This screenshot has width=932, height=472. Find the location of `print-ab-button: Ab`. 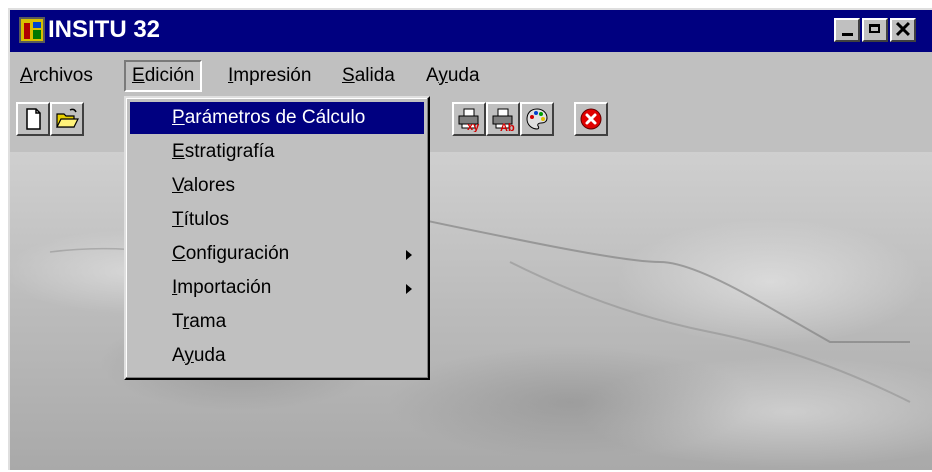

print-ab-button: Ab is located at coordinates (503, 119).